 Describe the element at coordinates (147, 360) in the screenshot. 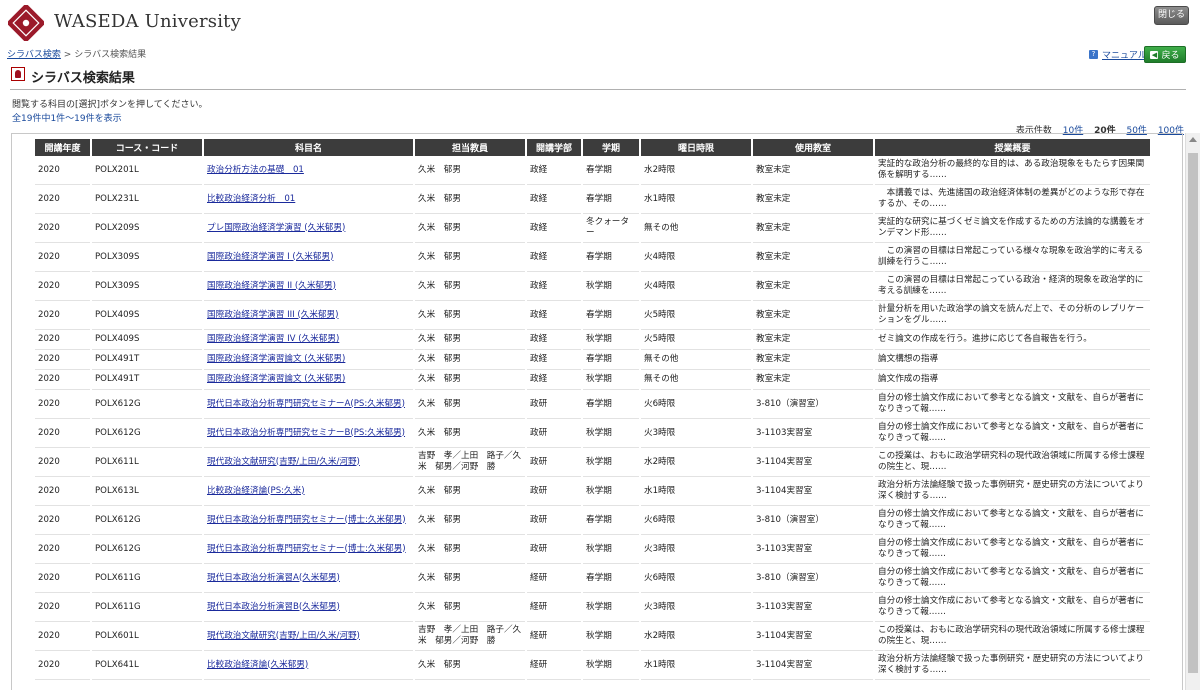

I see `cell-course-code: POLX491T` at that location.